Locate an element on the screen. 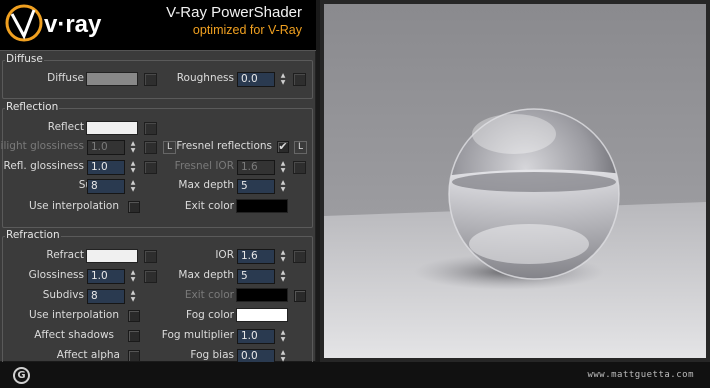 The image size is (710, 388). hilight-map-button is located at coordinates (150, 147).